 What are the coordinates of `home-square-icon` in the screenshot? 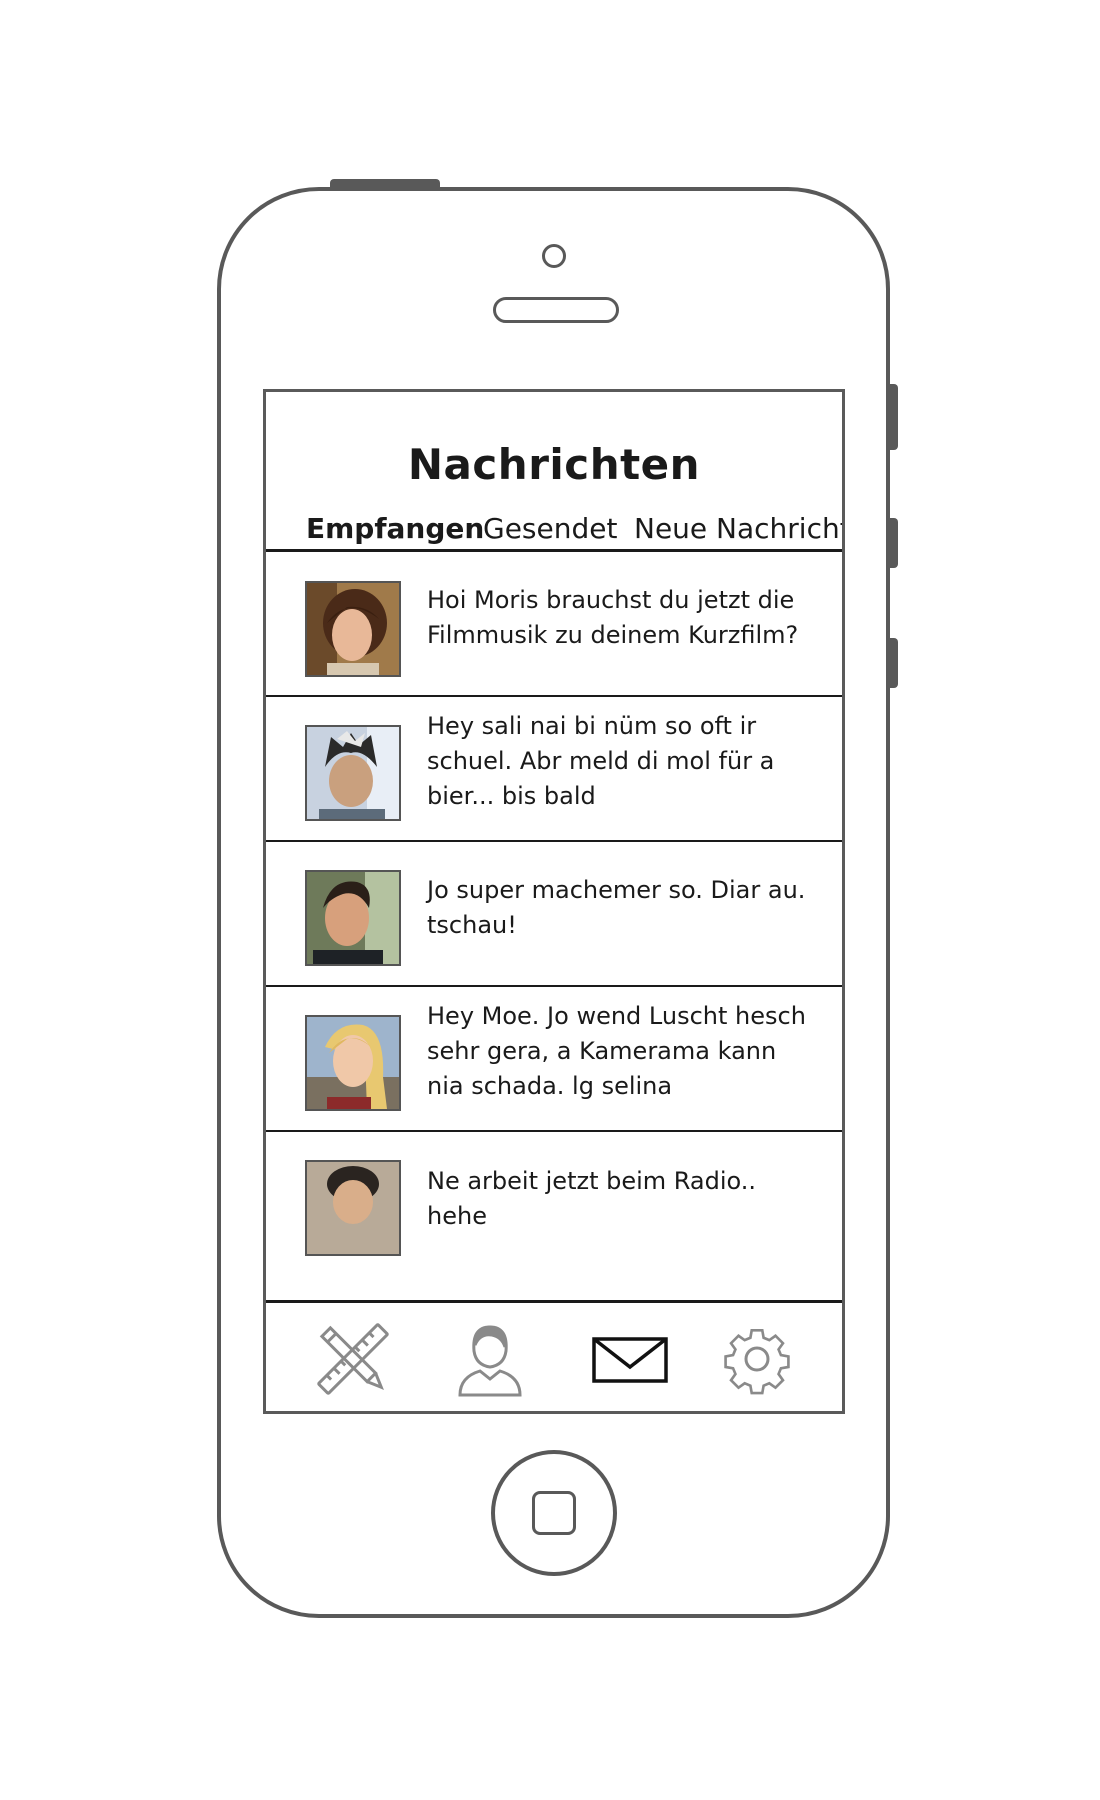 It's located at (554, 1513).